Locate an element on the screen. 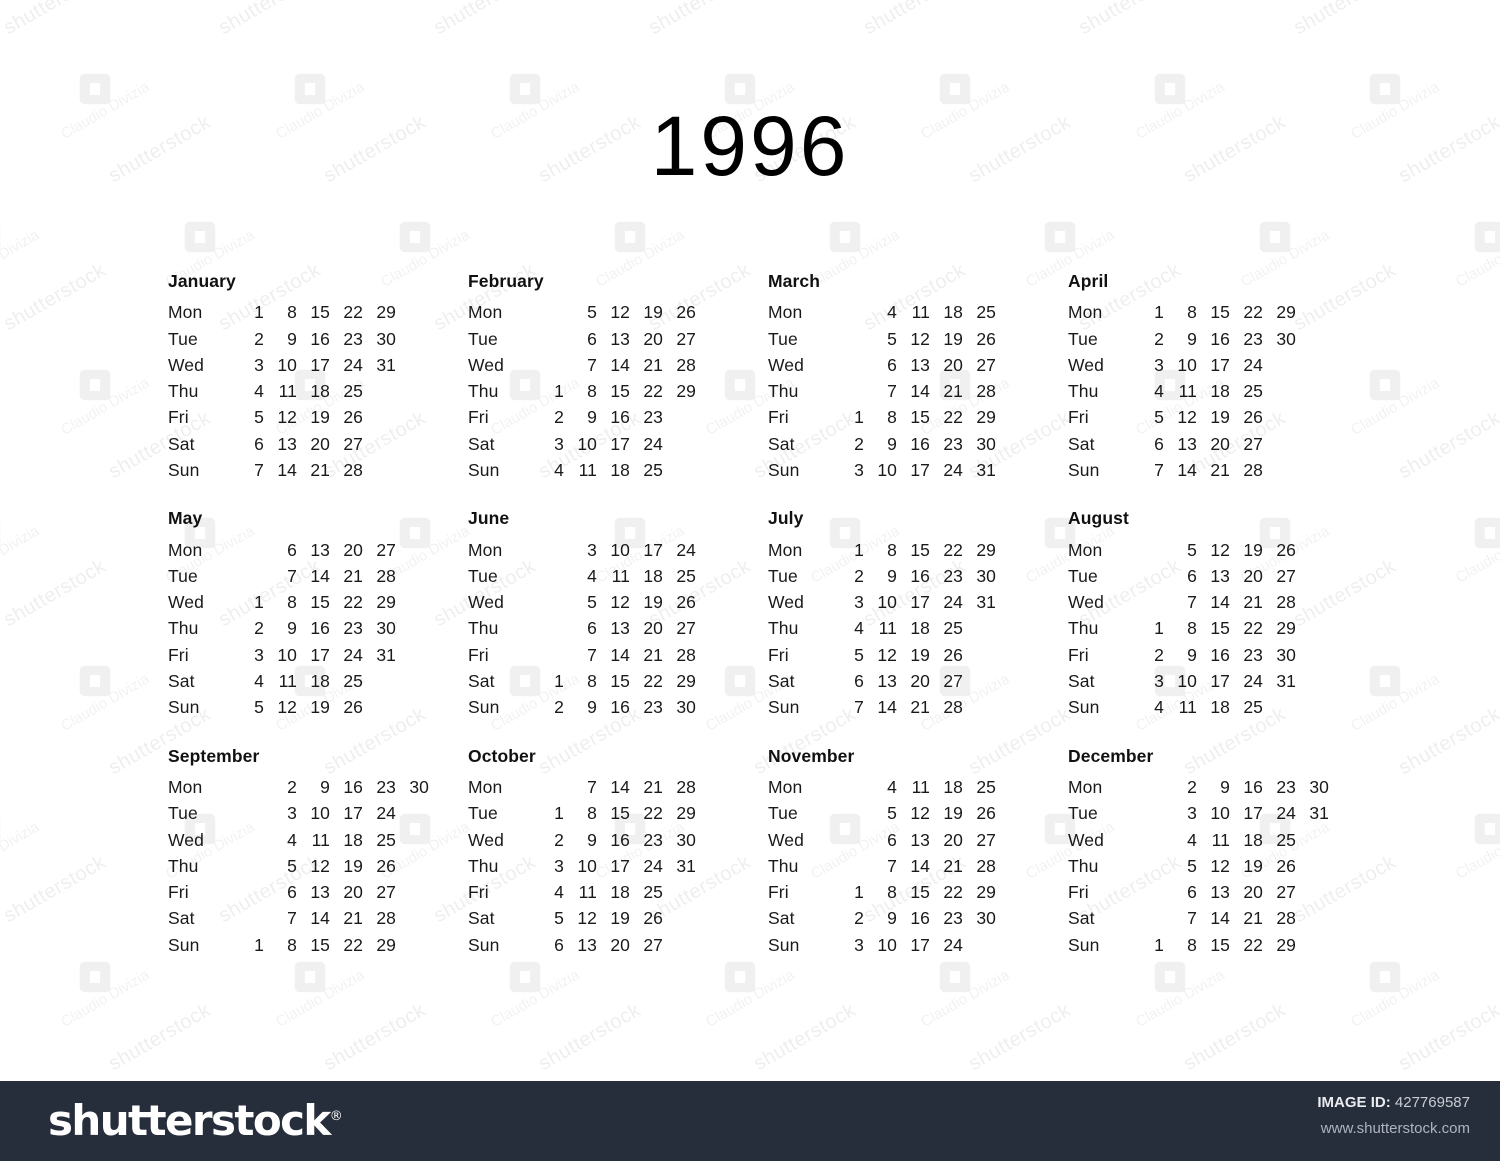  day-row-tue: Tue 5 12 19 26 is located at coordinates (918, 813).